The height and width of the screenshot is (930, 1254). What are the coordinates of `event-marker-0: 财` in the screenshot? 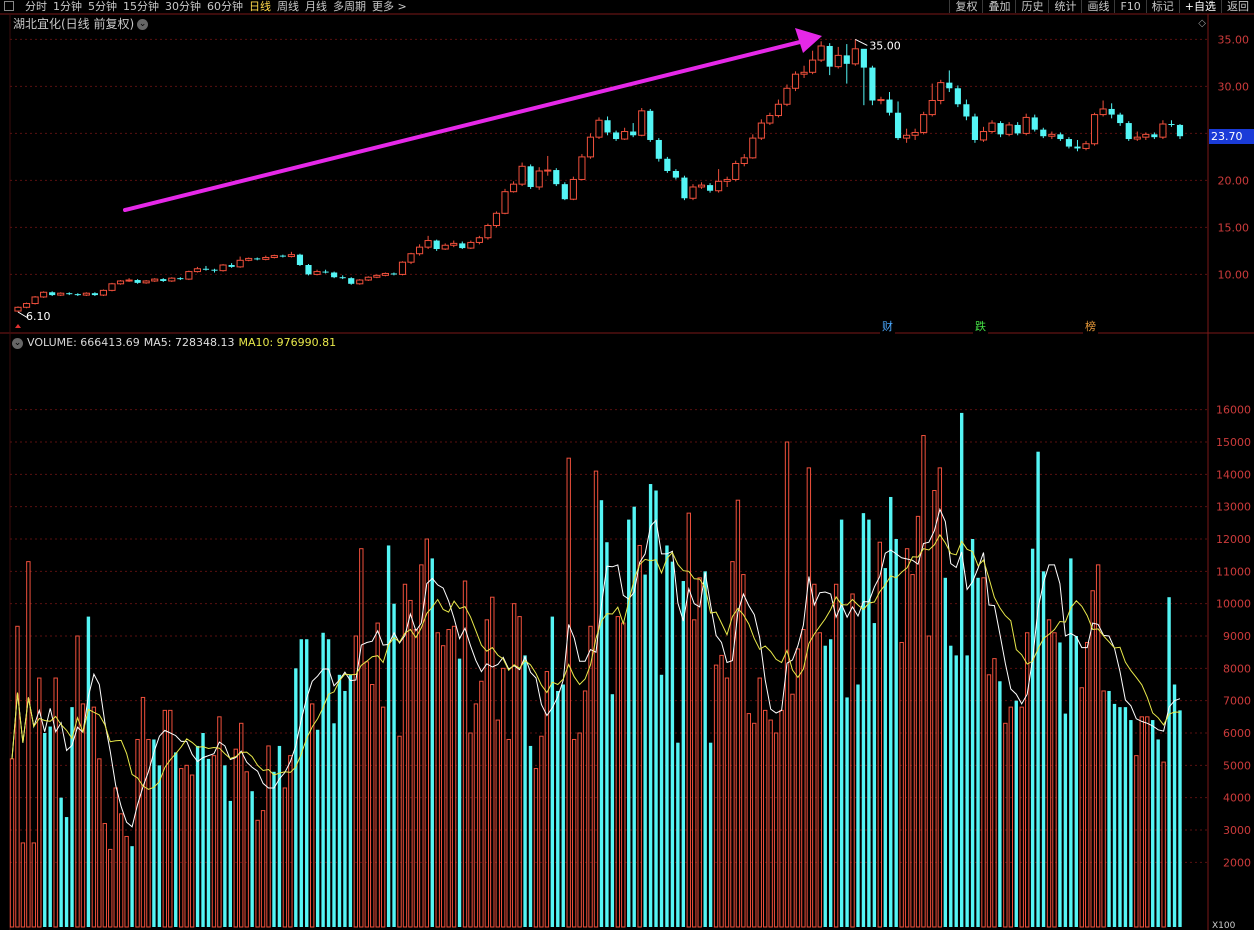 It's located at (887, 326).